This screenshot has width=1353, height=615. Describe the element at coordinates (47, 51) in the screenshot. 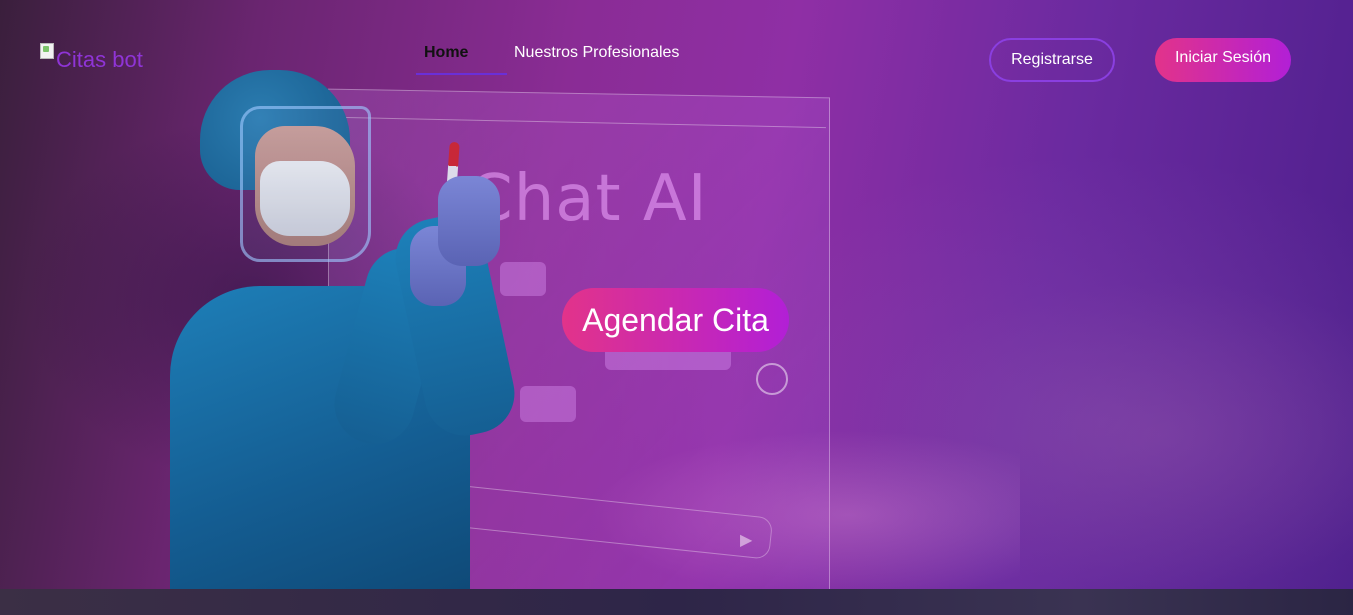

I see `broken-image-icon` at that location.